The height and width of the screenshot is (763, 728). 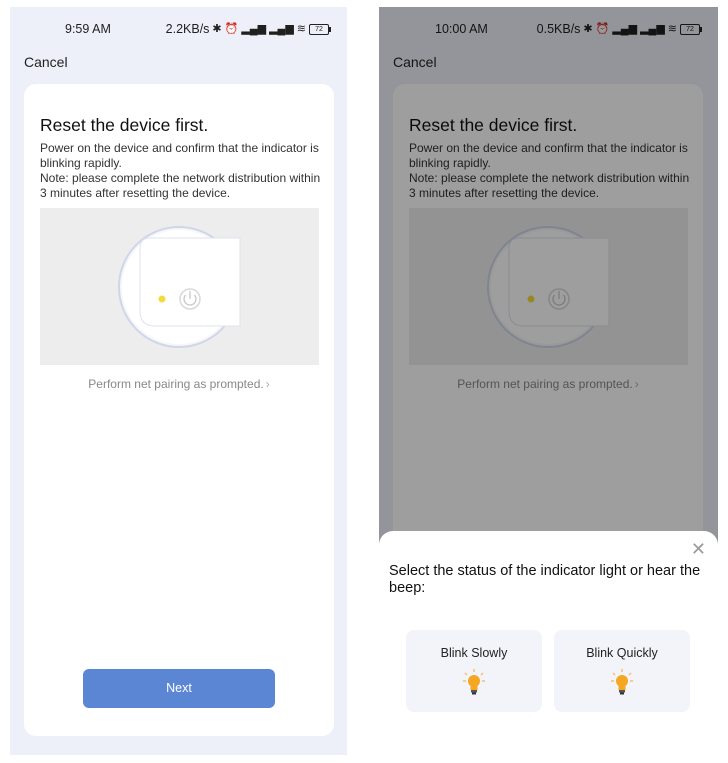 I want to click on blink-slowly-button: Blink Slowly, so click(x=474, y=671).